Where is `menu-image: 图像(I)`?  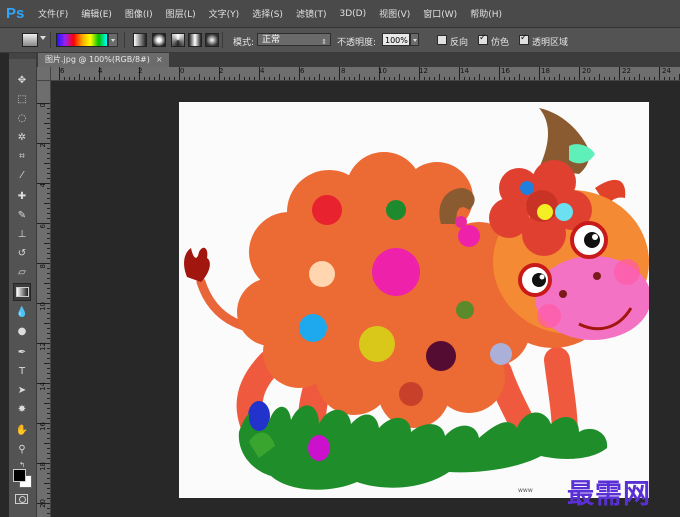 menu-image: 图像(I) is located at coordinates (139, 13).